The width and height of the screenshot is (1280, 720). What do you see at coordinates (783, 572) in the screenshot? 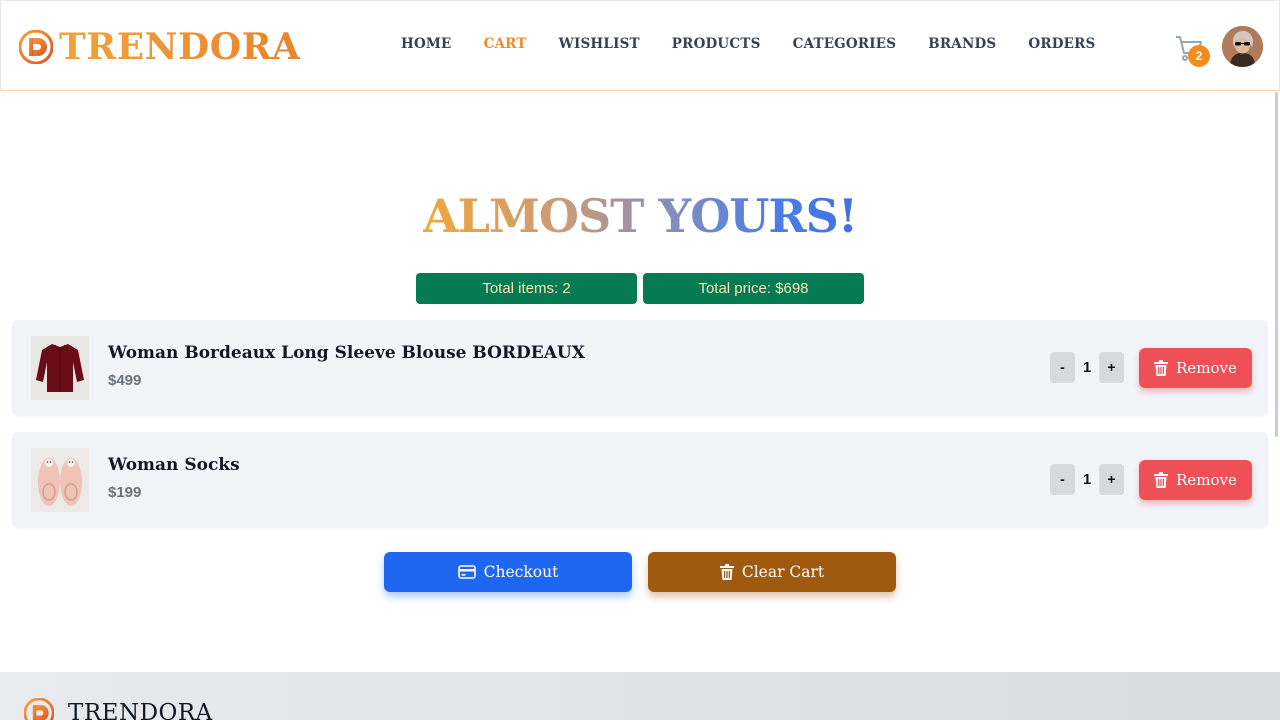
I see `clear-cart-label: Clear Cart` at bounding box center [783, 572].